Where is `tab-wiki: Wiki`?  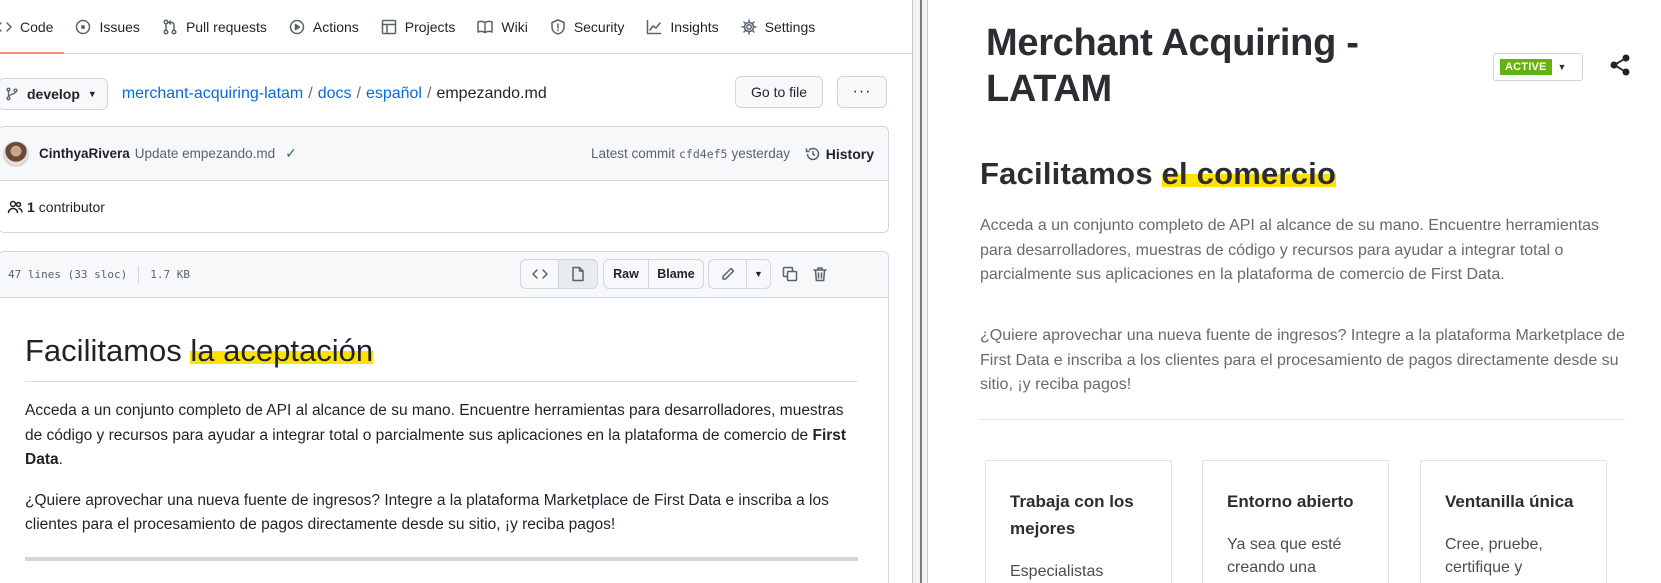 tab-wiki: Wiki is located at coordinates (502, 27).